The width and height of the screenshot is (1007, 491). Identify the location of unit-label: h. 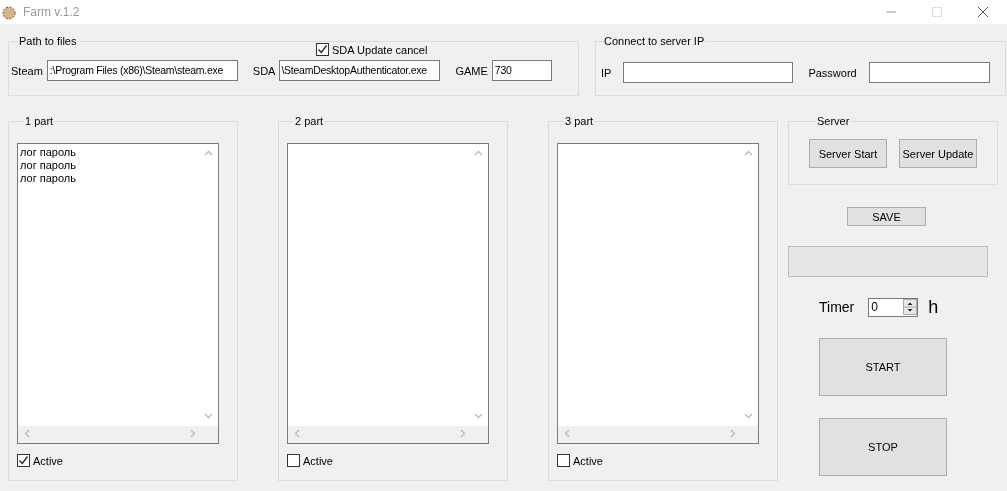
(933, 307).